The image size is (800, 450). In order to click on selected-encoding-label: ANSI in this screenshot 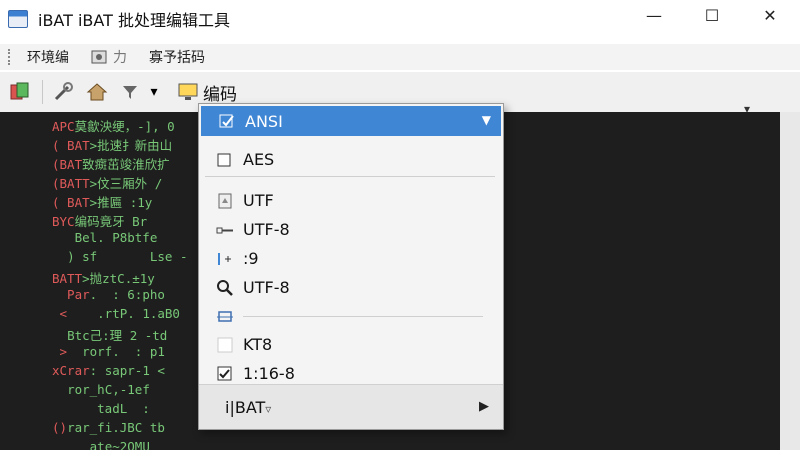, I will do `click(264, 121)`.